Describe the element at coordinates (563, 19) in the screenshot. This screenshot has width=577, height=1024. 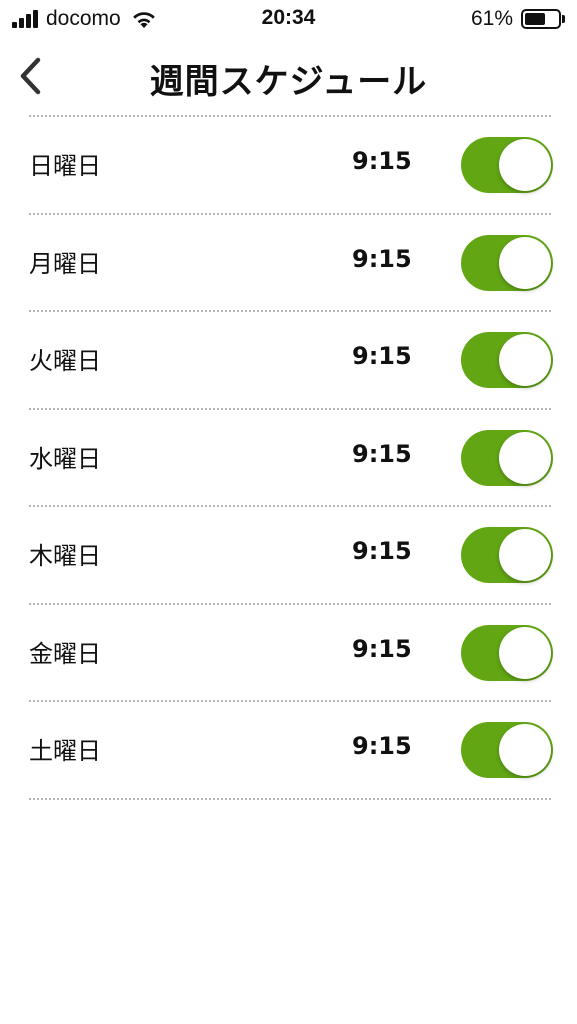
I see `battery-tip` at that location.